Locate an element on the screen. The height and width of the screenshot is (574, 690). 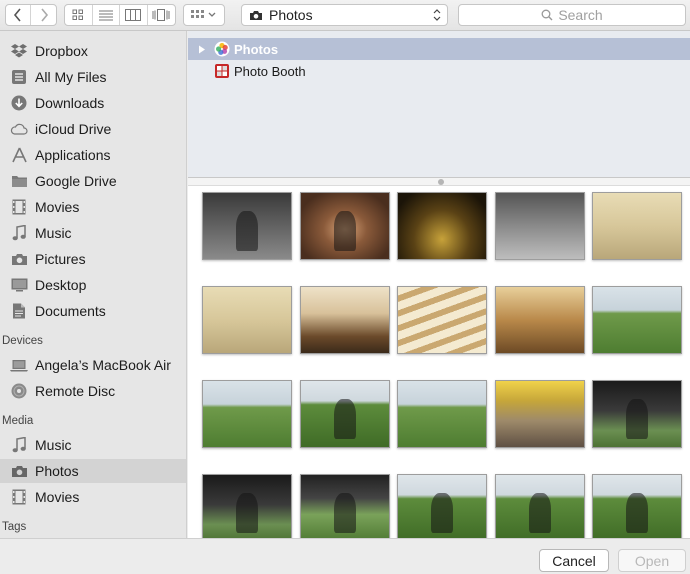
downloads-icon is located at coordinates (19, 103).